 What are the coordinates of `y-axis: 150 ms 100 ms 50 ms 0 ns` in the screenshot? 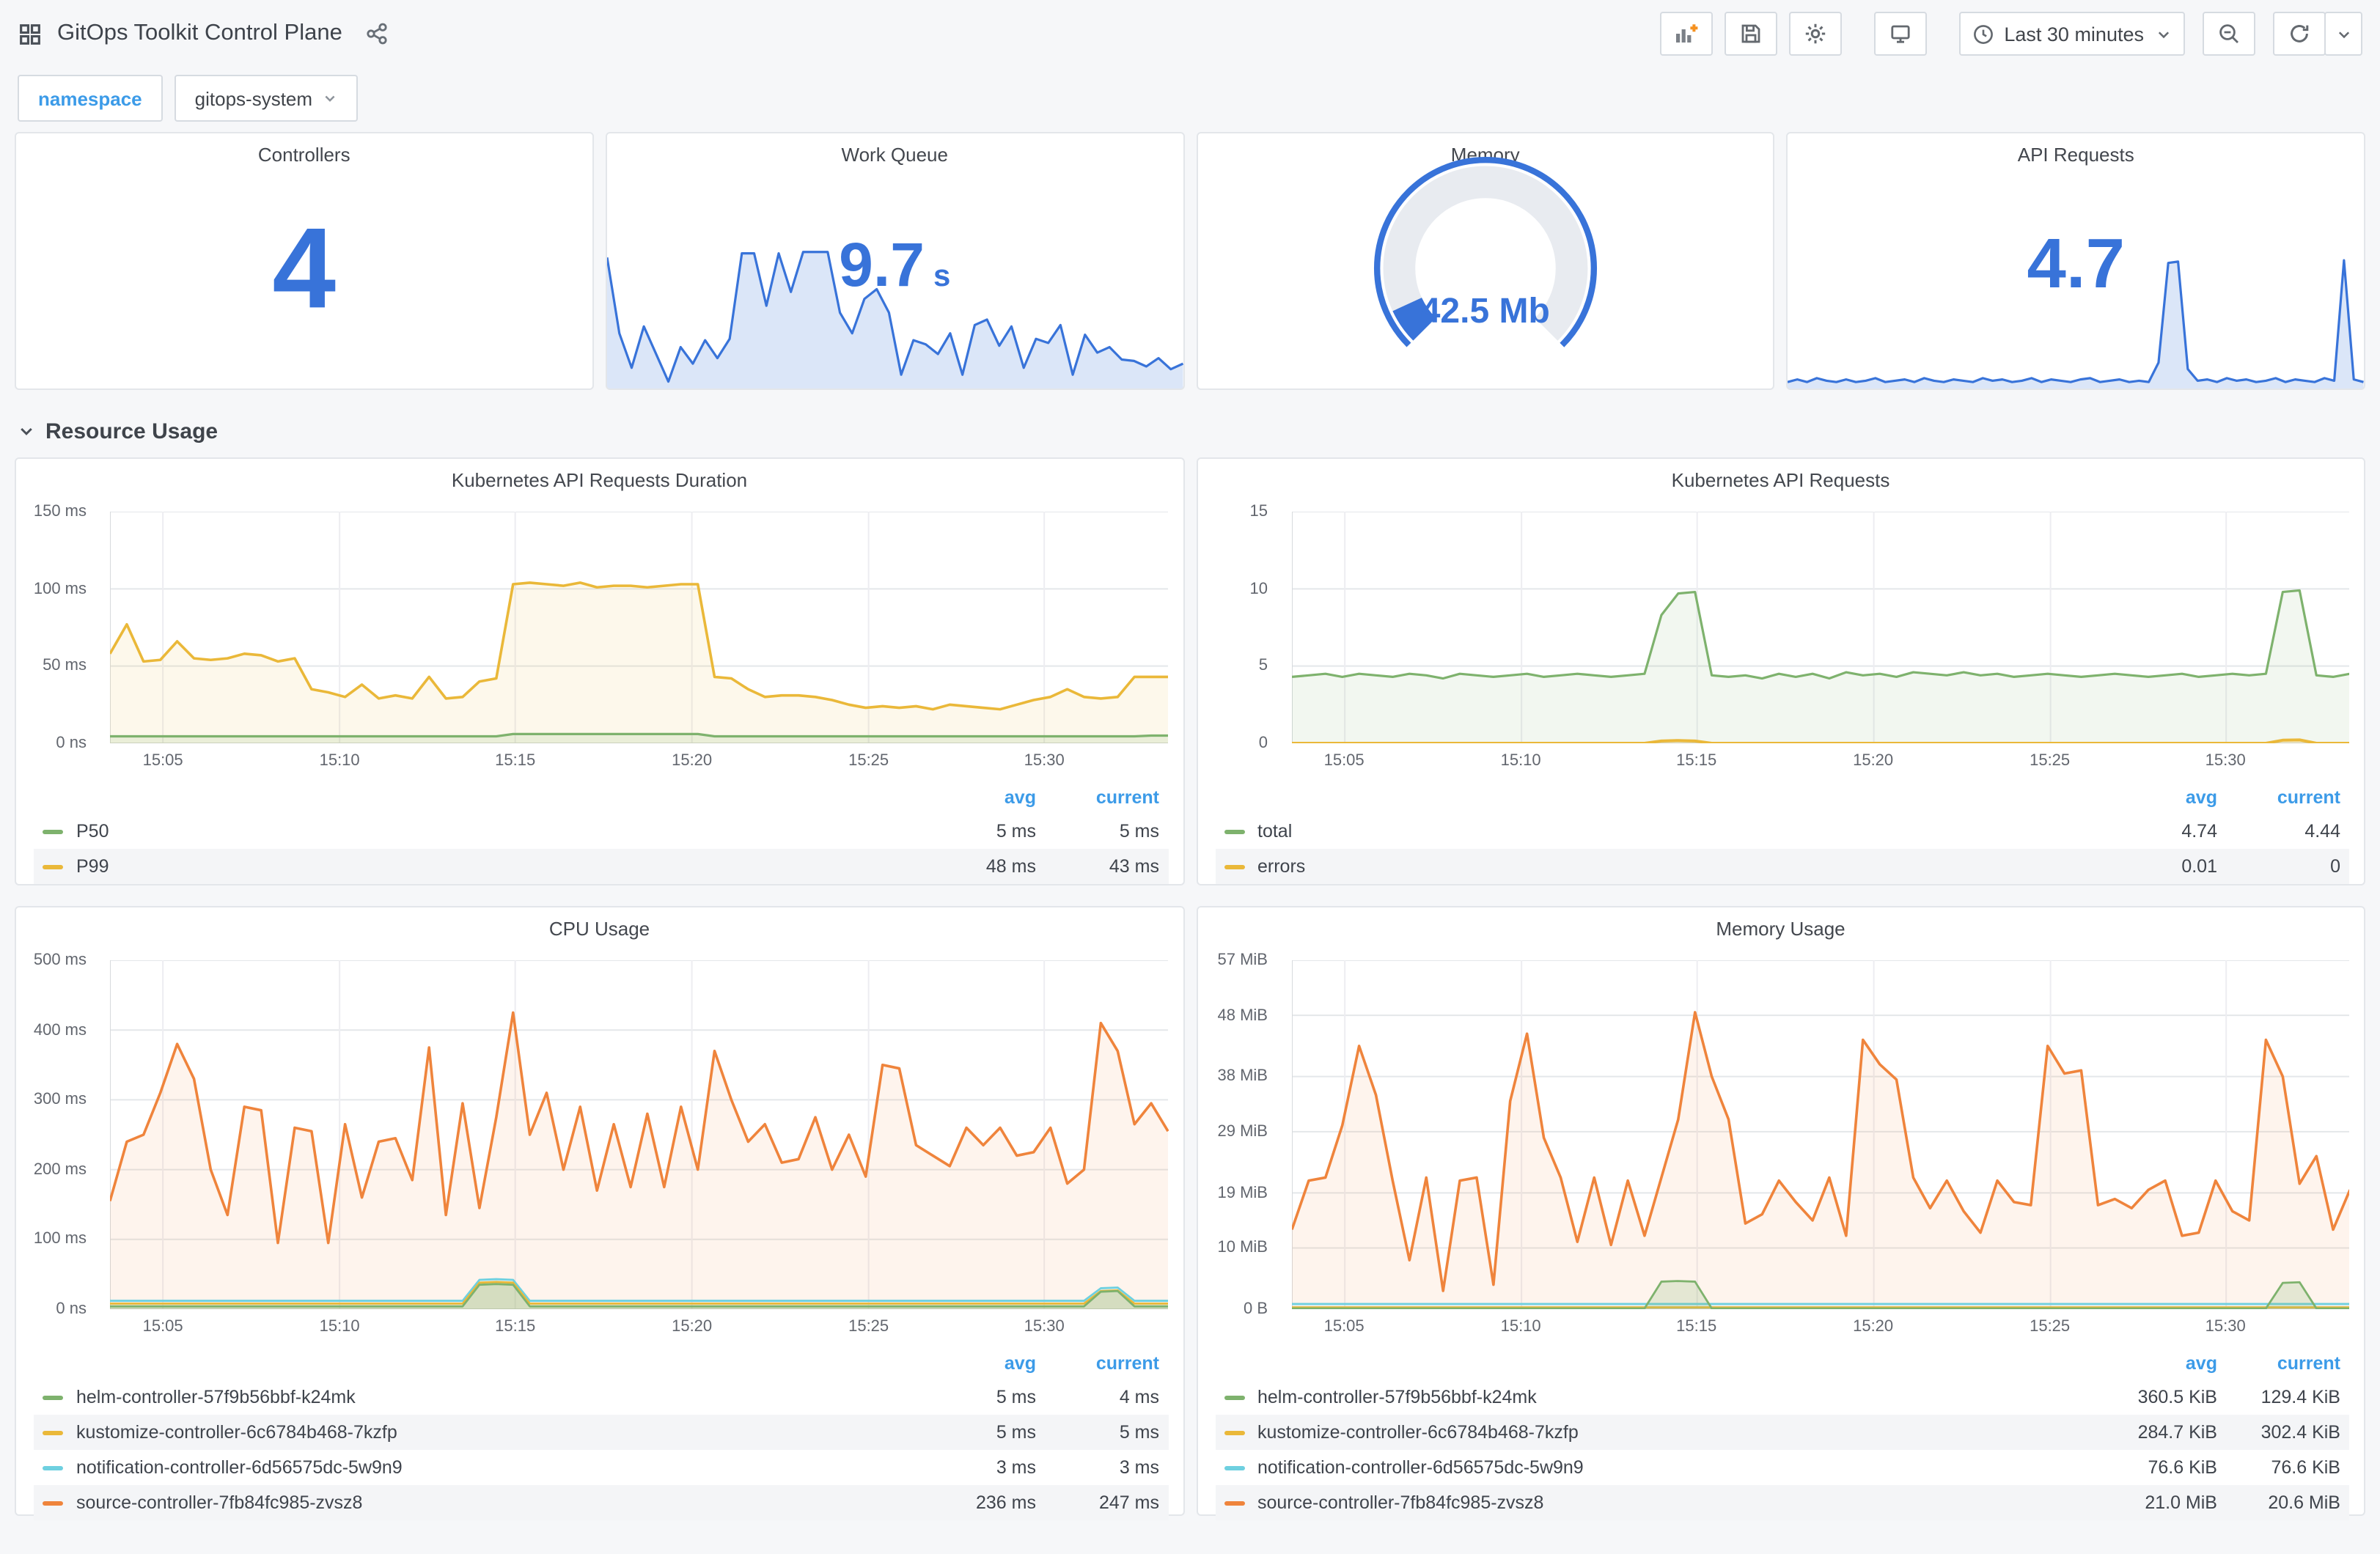 It's located at (60, 628).